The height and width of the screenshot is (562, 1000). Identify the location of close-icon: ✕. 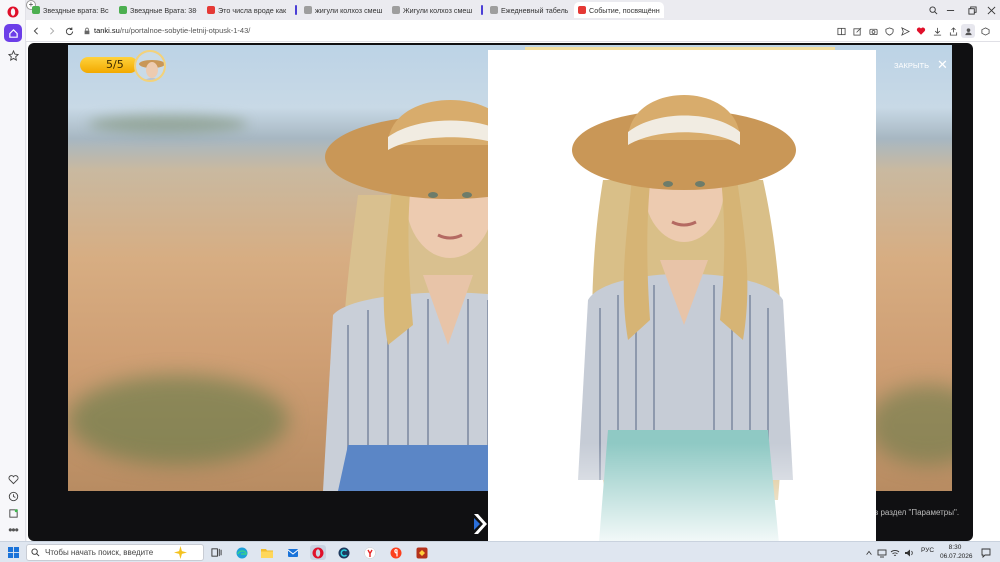
(942, 64).